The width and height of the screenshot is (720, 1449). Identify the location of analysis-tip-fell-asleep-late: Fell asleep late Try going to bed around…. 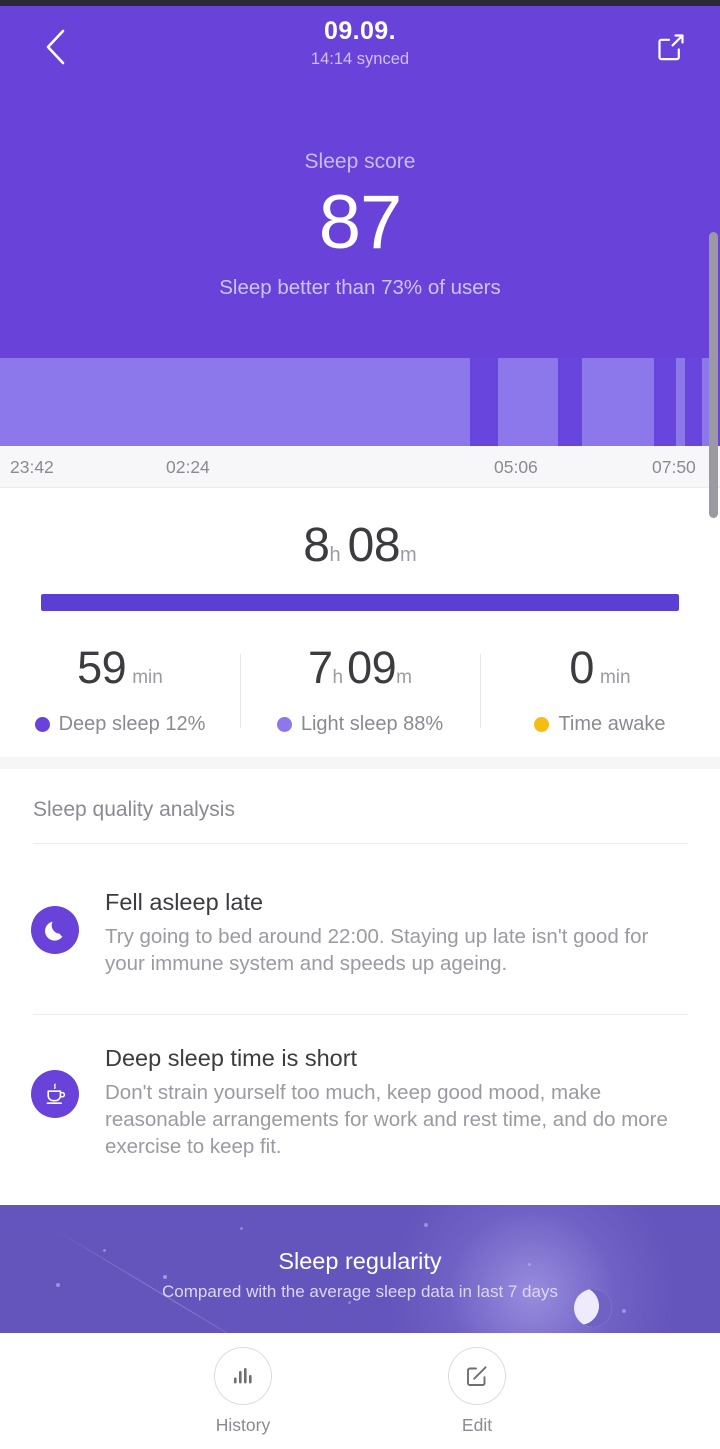
(360, 938).